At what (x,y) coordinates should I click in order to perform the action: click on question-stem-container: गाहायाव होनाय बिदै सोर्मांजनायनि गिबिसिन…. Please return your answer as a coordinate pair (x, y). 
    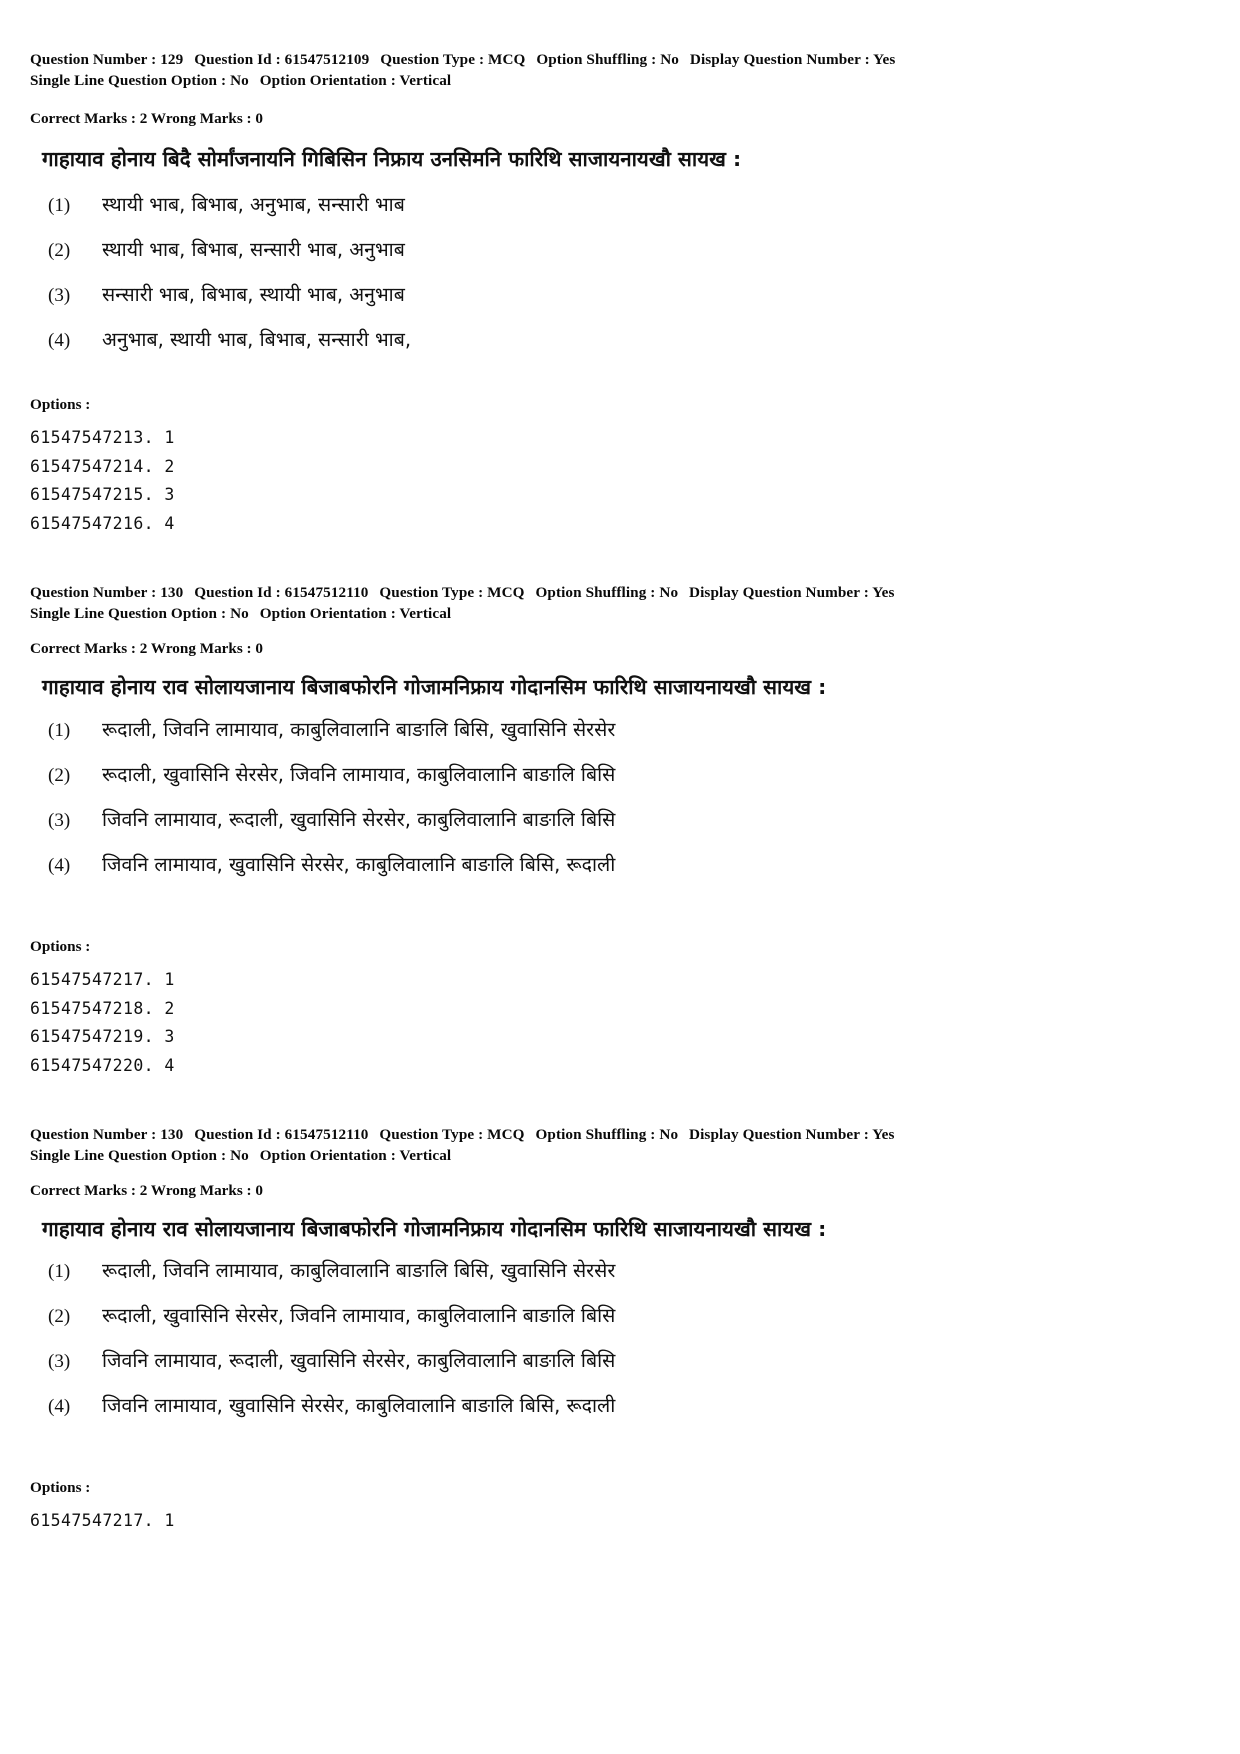
    Looking at the image, I should click on (385, 159).